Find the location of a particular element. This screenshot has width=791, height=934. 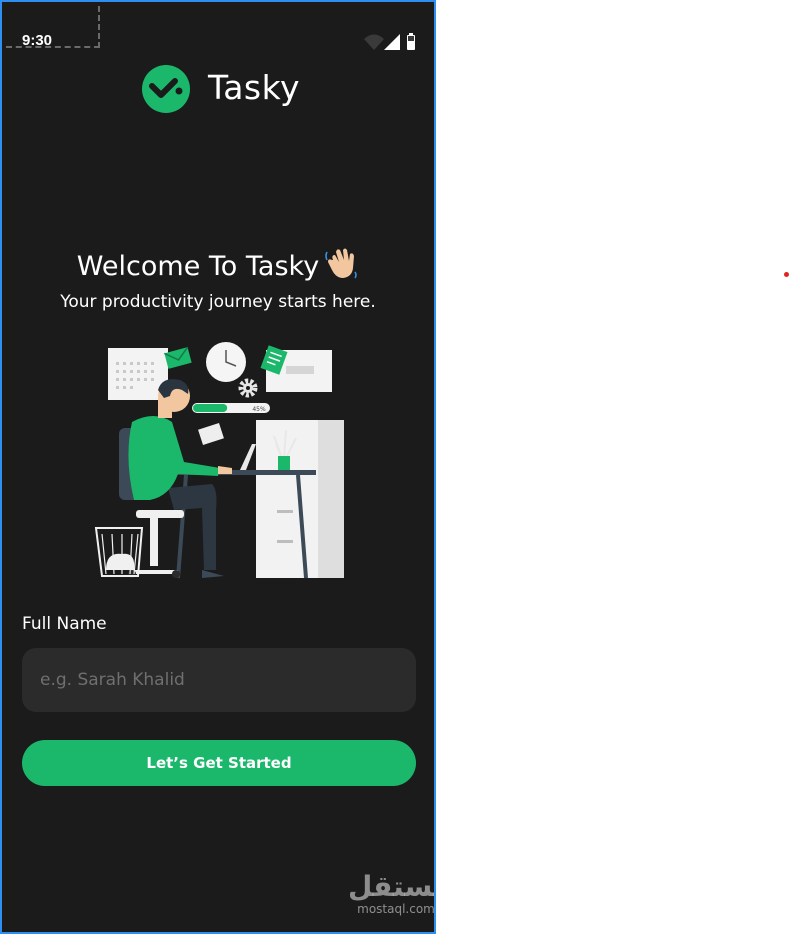

gear-icon is located at coordinates (248, 388).